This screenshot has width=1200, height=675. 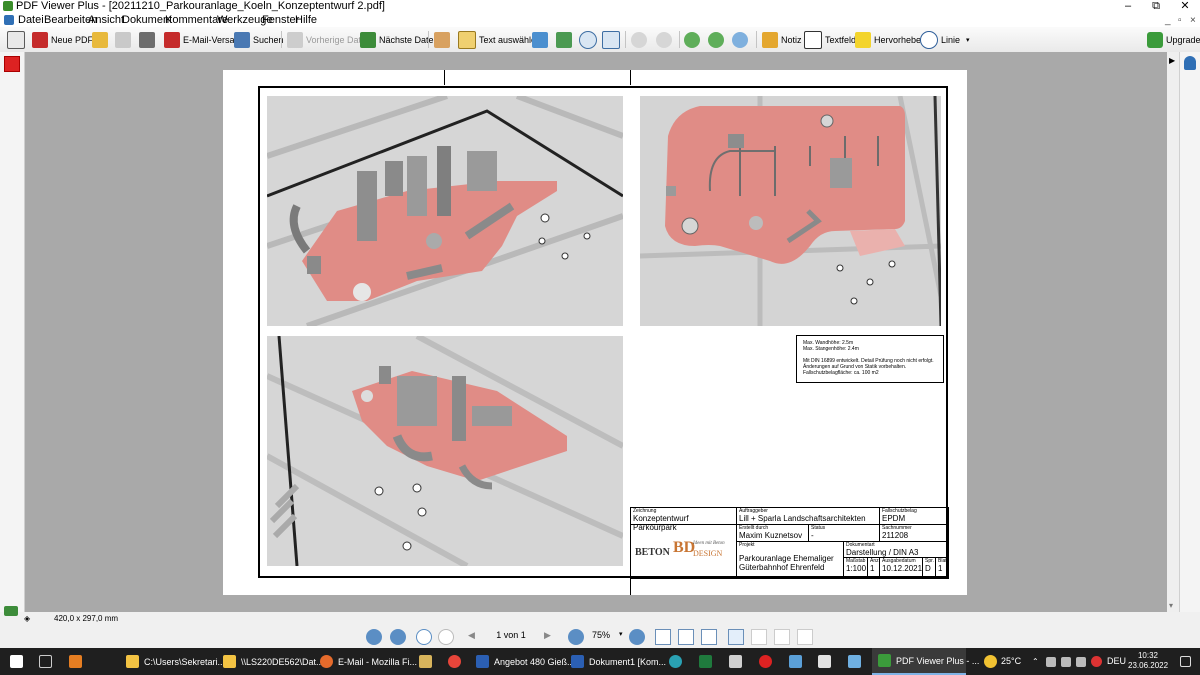 I want to click on fit-width-icon, so click(x=686, y=637).